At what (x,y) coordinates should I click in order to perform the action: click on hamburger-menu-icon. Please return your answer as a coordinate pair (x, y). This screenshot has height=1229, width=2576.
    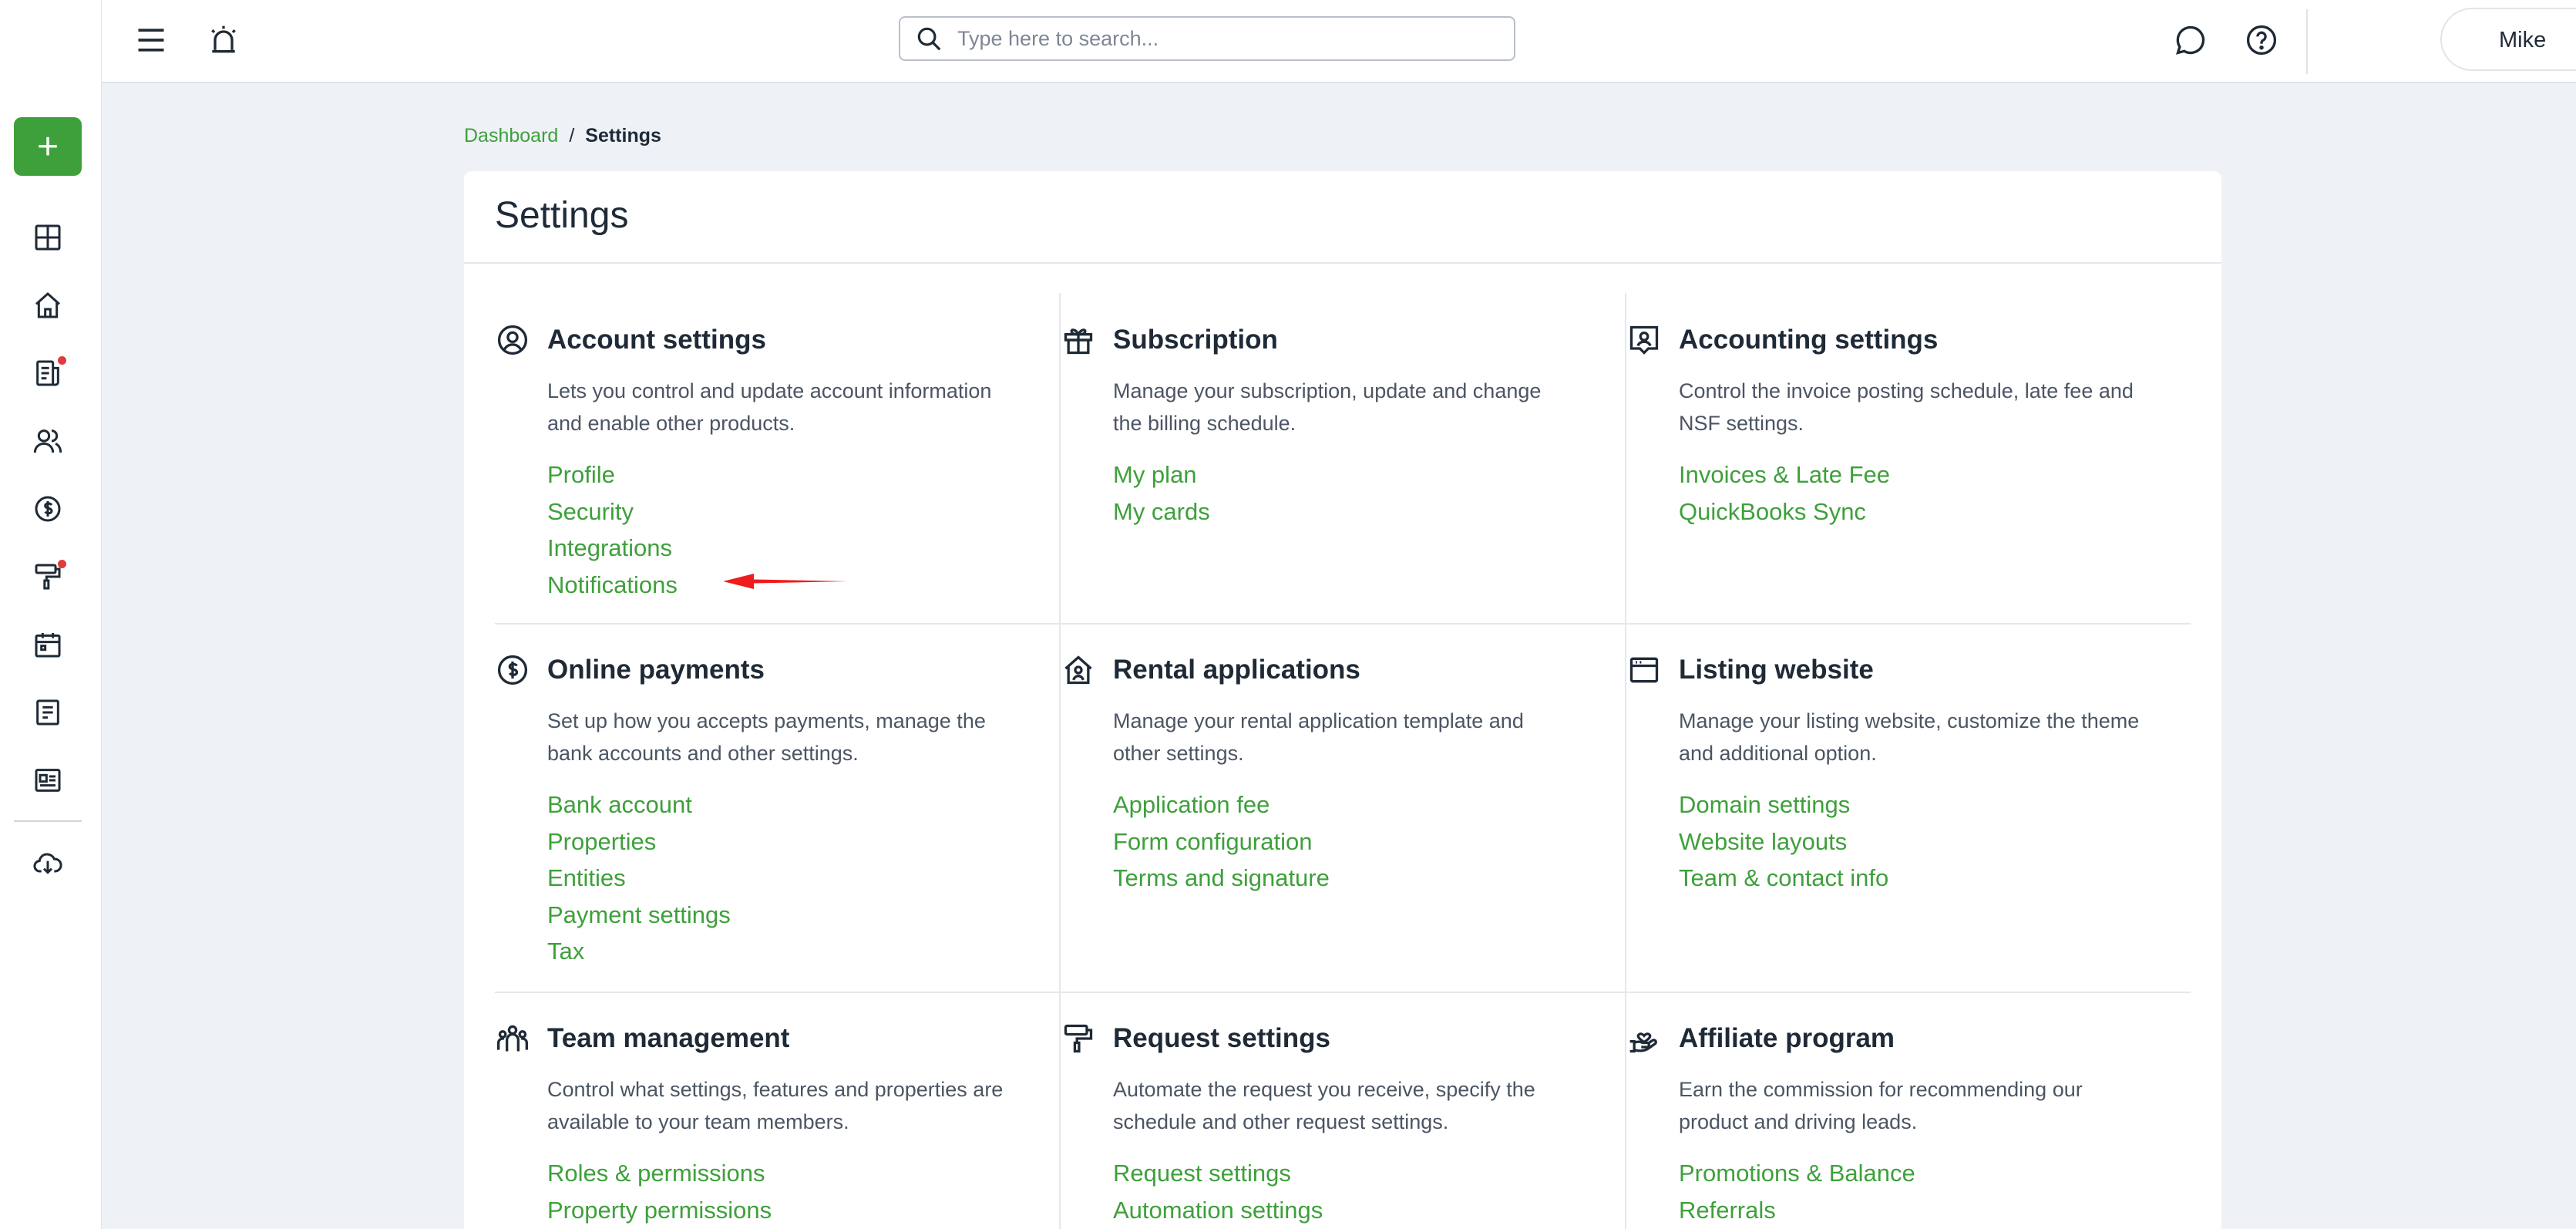
    Looking at the image, I should click on (151, 40).